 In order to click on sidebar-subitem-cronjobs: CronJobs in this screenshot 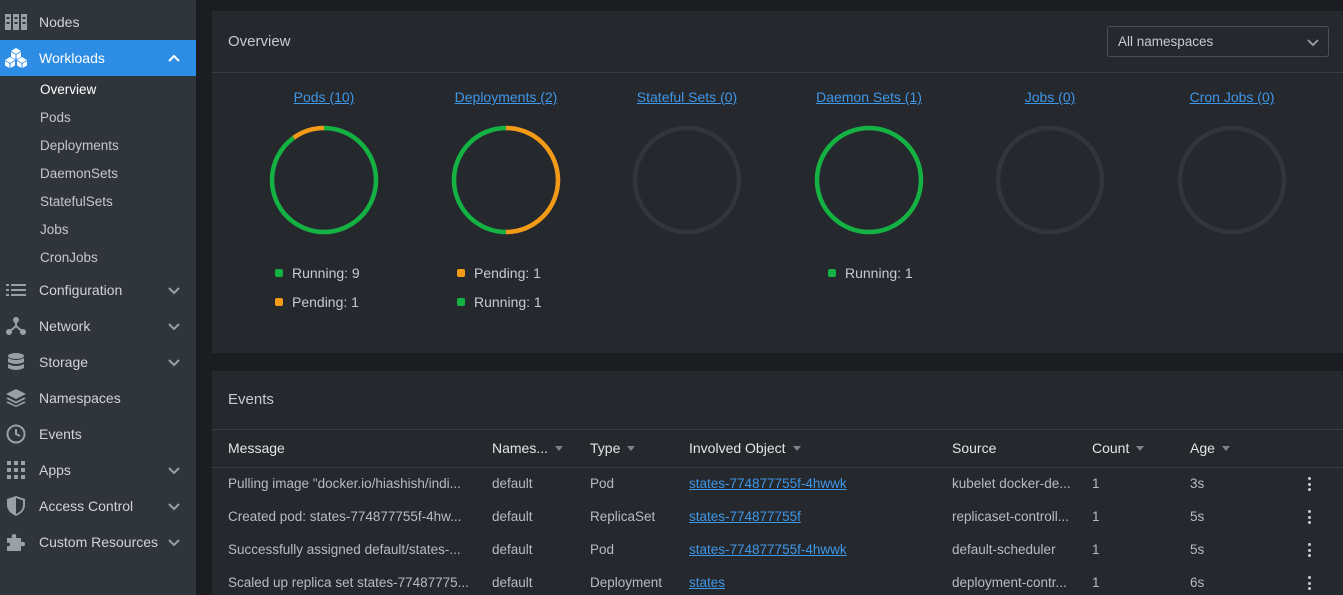, I will do `click(98, 258)`.